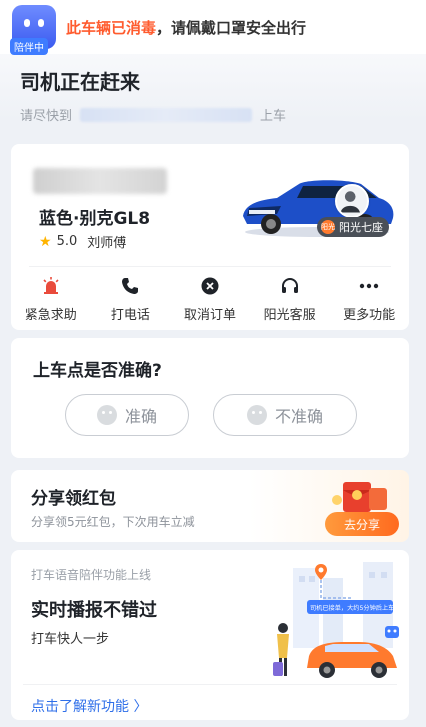  What do you see at coordinates (210, 506) in the screenshot?
I see `share-red-packet-card: 分享领红包 分享领5元红包，下次用车立减 去分享` at bounding box center [210, 506].